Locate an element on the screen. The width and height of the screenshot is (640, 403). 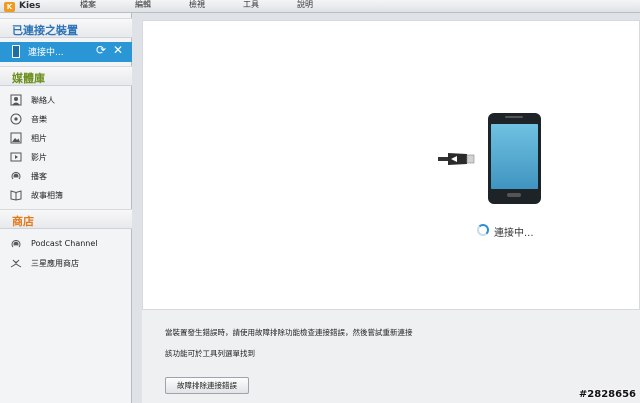
photos-icon is located at coordinates (16, 138).